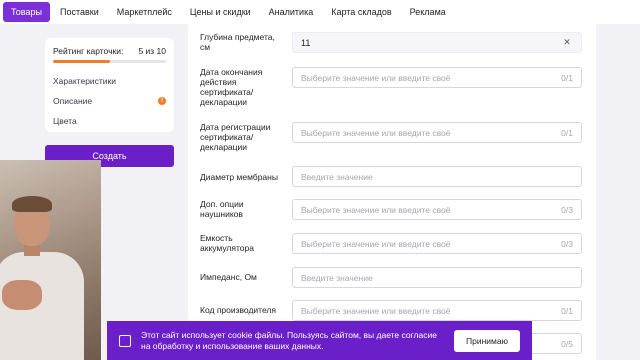 The width and height of the screenshot is (640, 360). What do you see at coordinates (79, 12) in the screenshot?
I see `tab-supplies: Поставки` at bounding box center [79, 12].